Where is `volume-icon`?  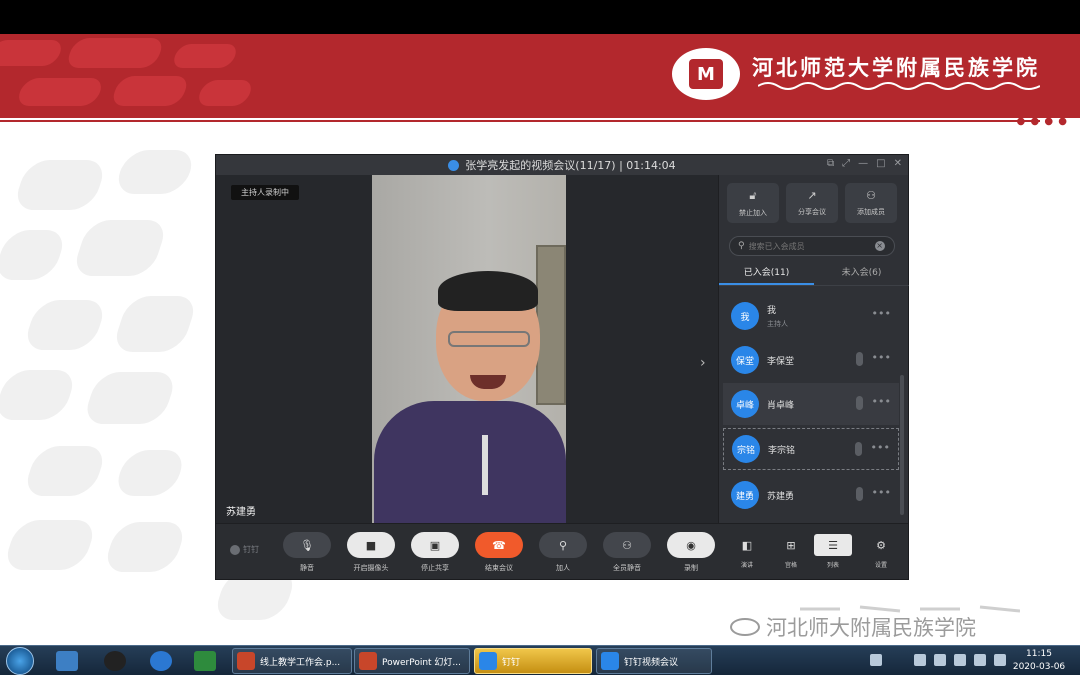
volume-icon is located at coordinates (980, 660).